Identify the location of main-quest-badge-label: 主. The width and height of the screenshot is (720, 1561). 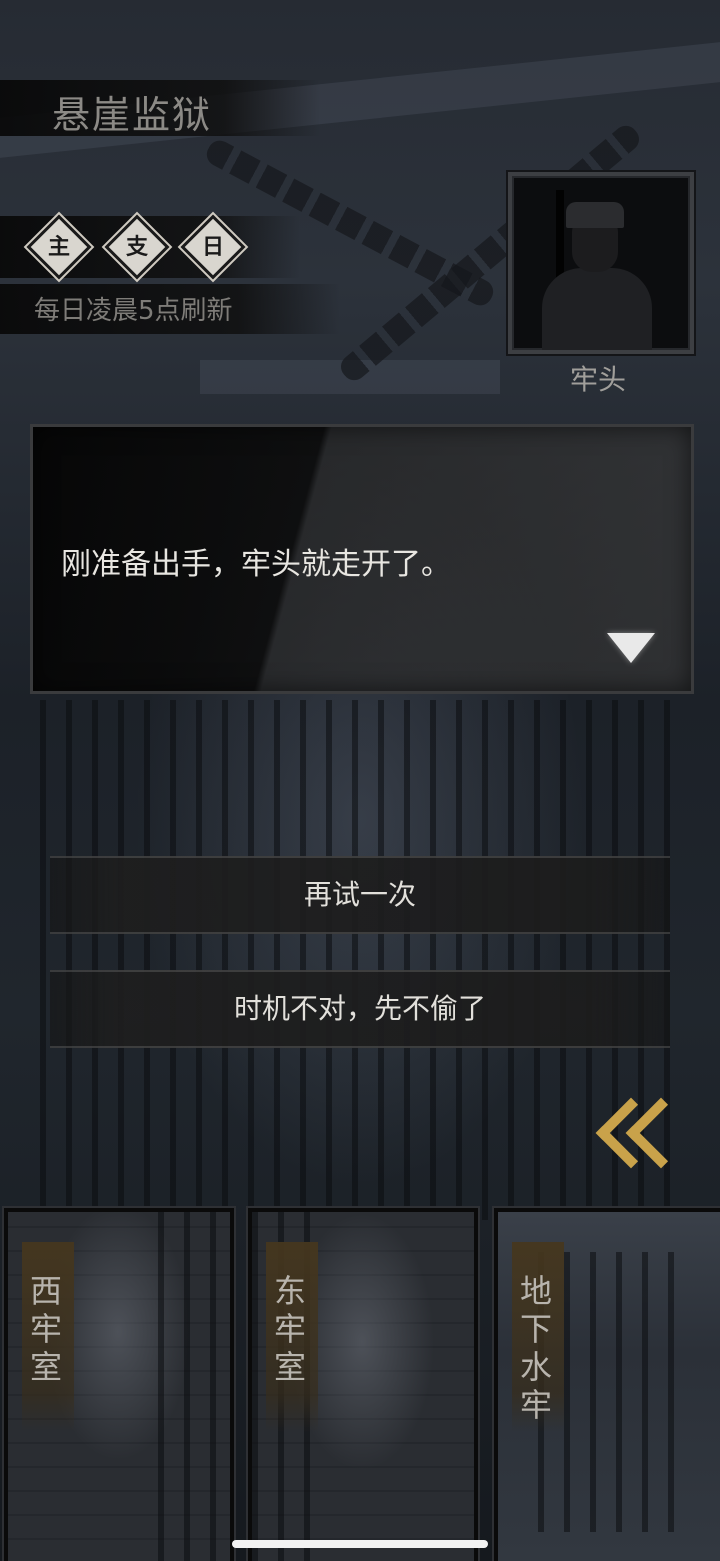
(58, 247).